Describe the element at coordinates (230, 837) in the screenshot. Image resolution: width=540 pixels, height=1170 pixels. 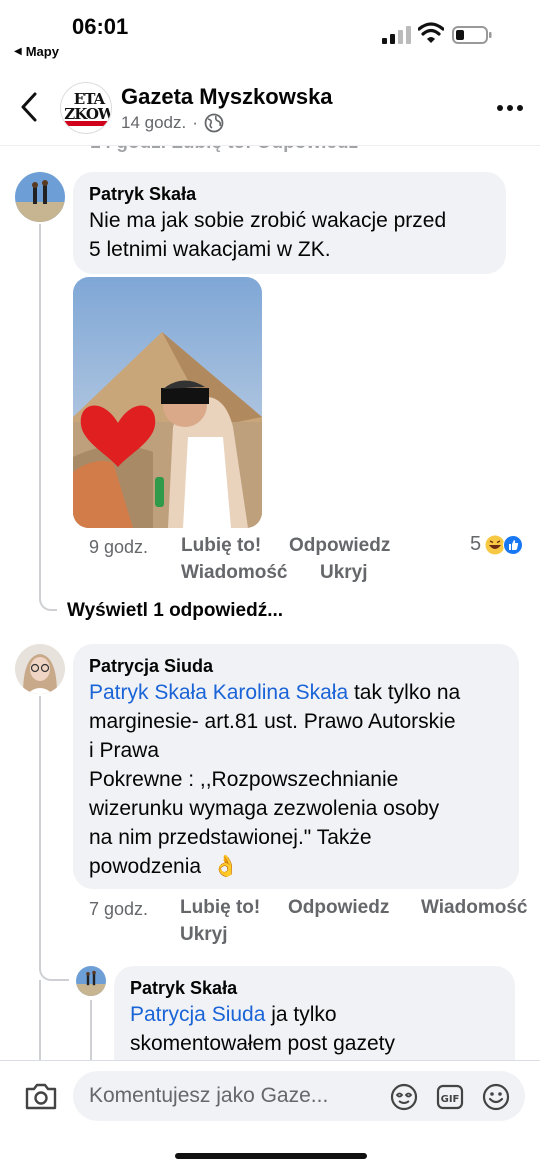
I see `comment-text-line: na nim przedstawionej." Także` at that location.